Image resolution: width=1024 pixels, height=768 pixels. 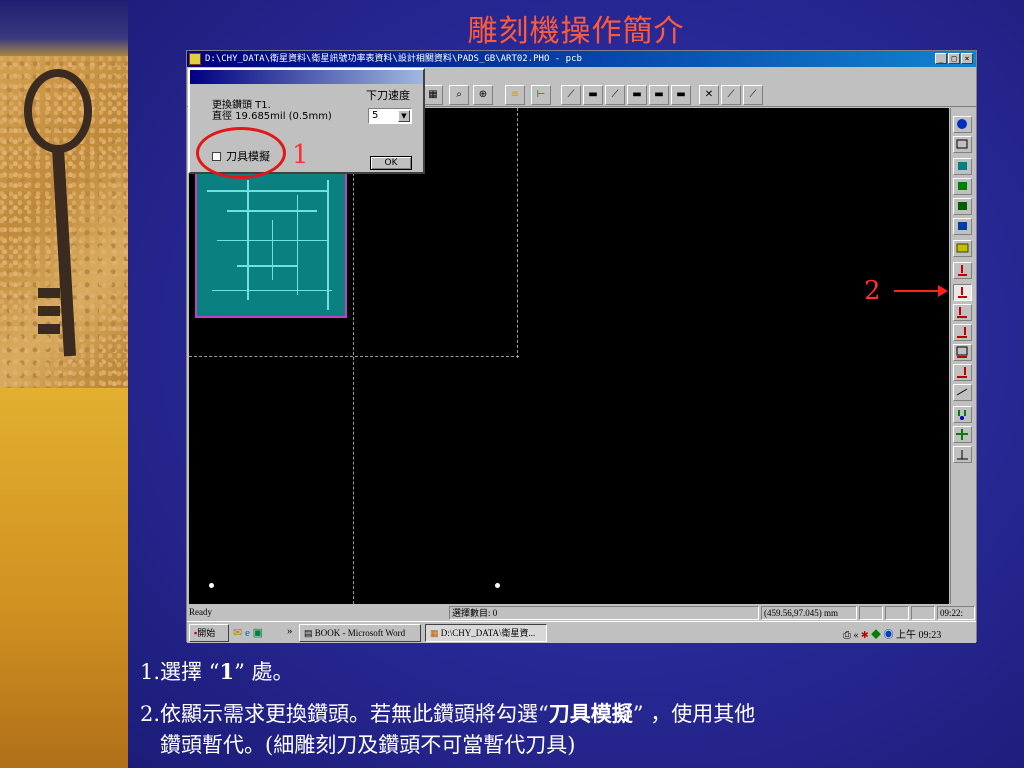 I want to click on clock: 上午 09:23, so click(x=918, y=635).